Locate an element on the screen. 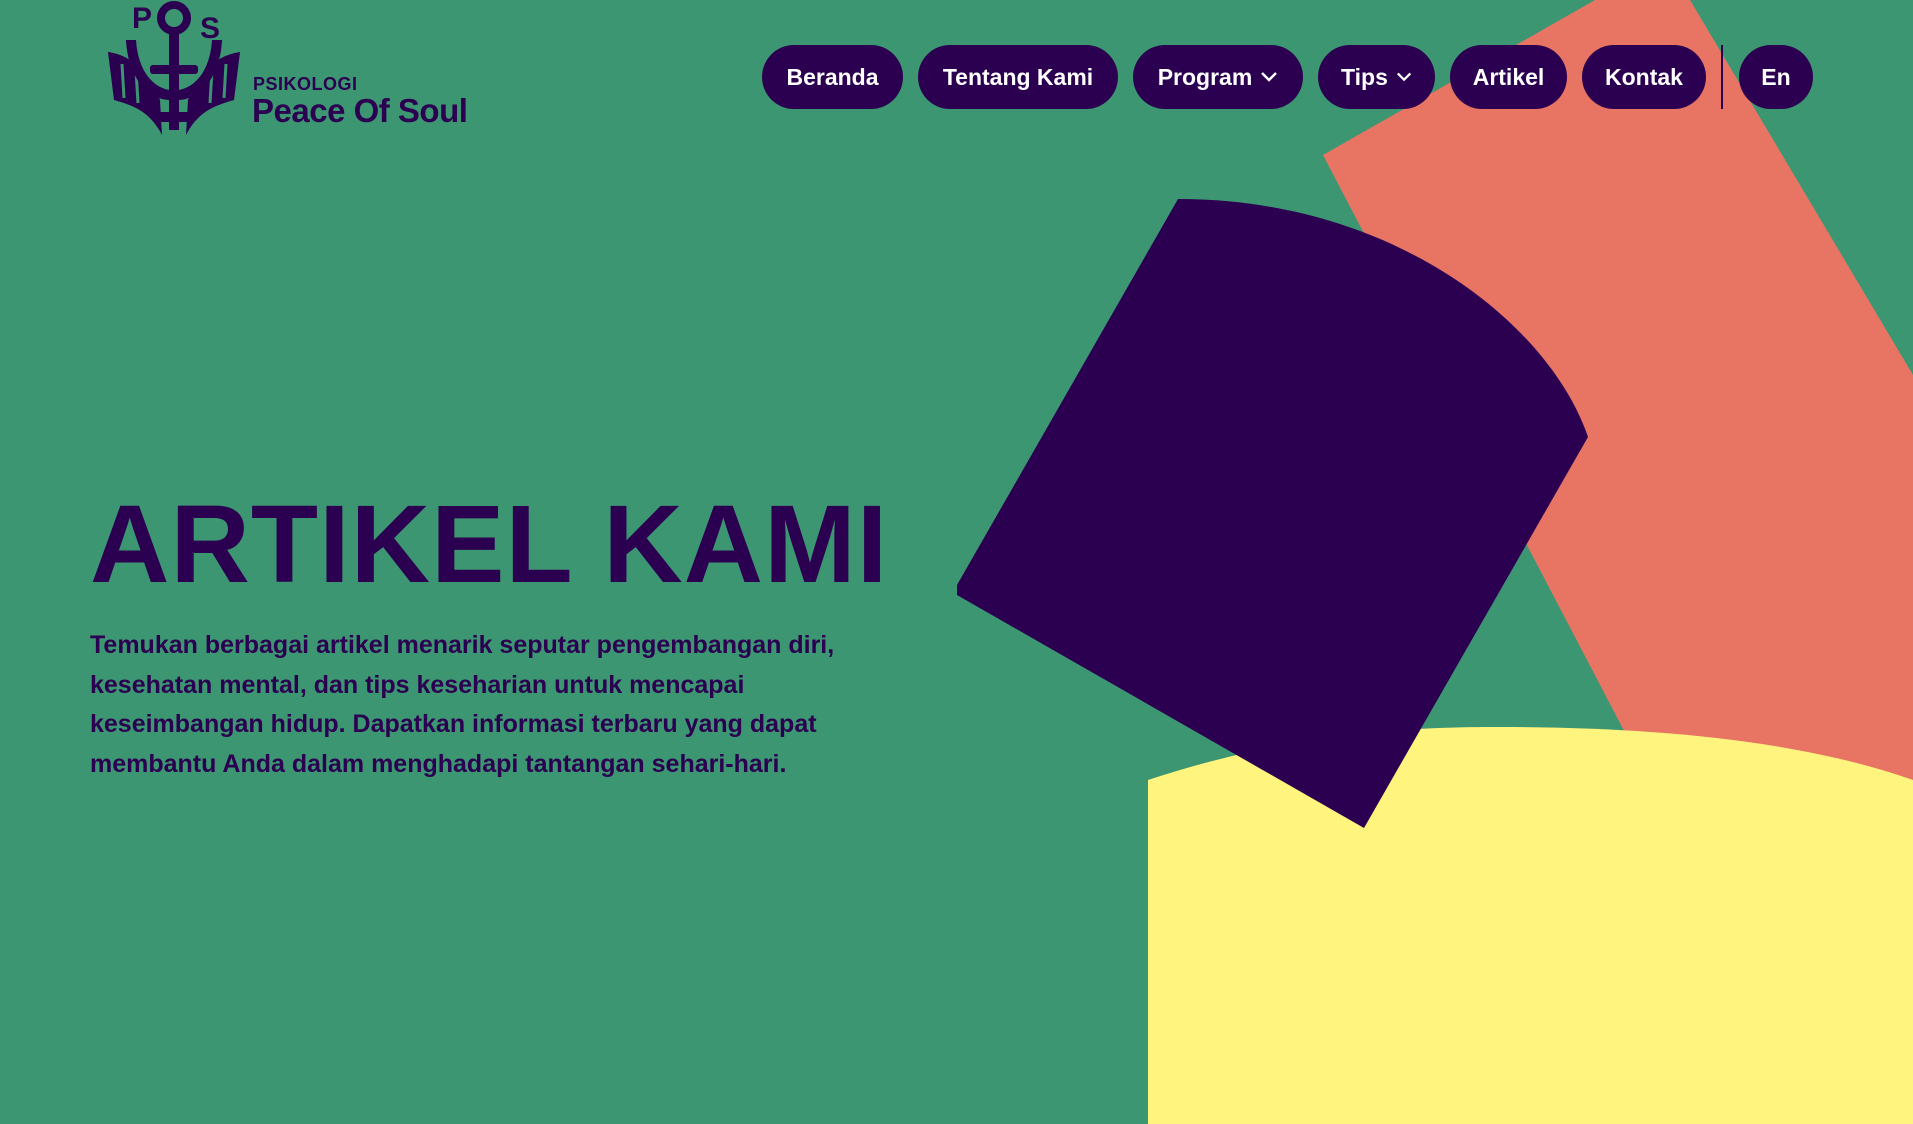 This screenshot has height=1124, width=1913. nav-item-label: Kontak is located at coordinates (1644, 76).